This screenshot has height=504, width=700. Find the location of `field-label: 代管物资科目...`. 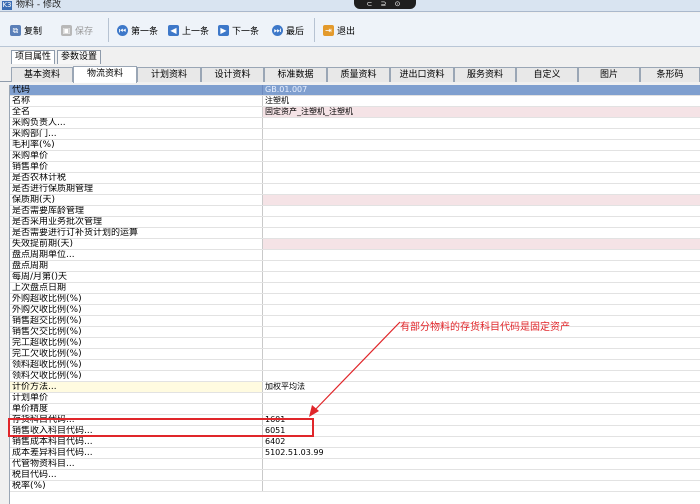

field-label: 代管物资科目... is located at coordinates (136, 464).